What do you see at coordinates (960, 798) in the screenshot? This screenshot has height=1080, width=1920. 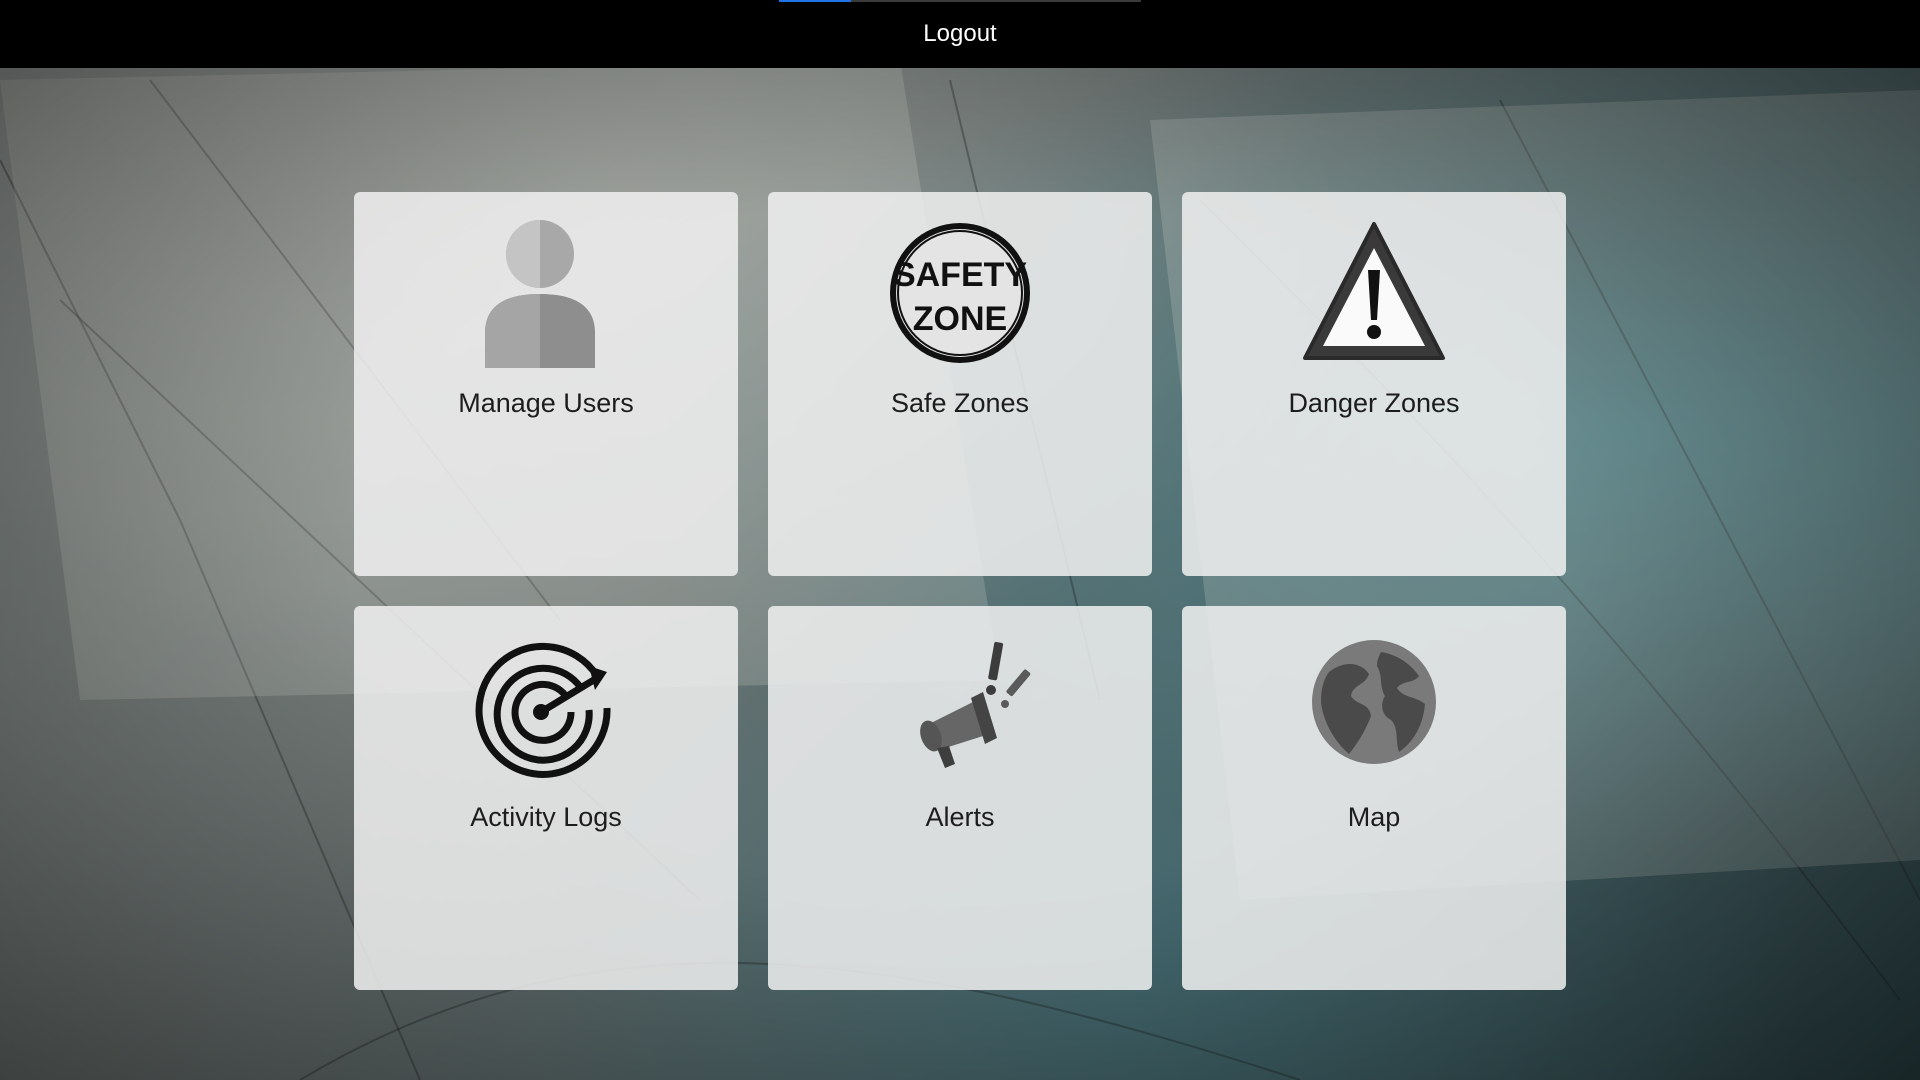 I see `tile-alerts: Alerts` at bounding box center [960, 798].